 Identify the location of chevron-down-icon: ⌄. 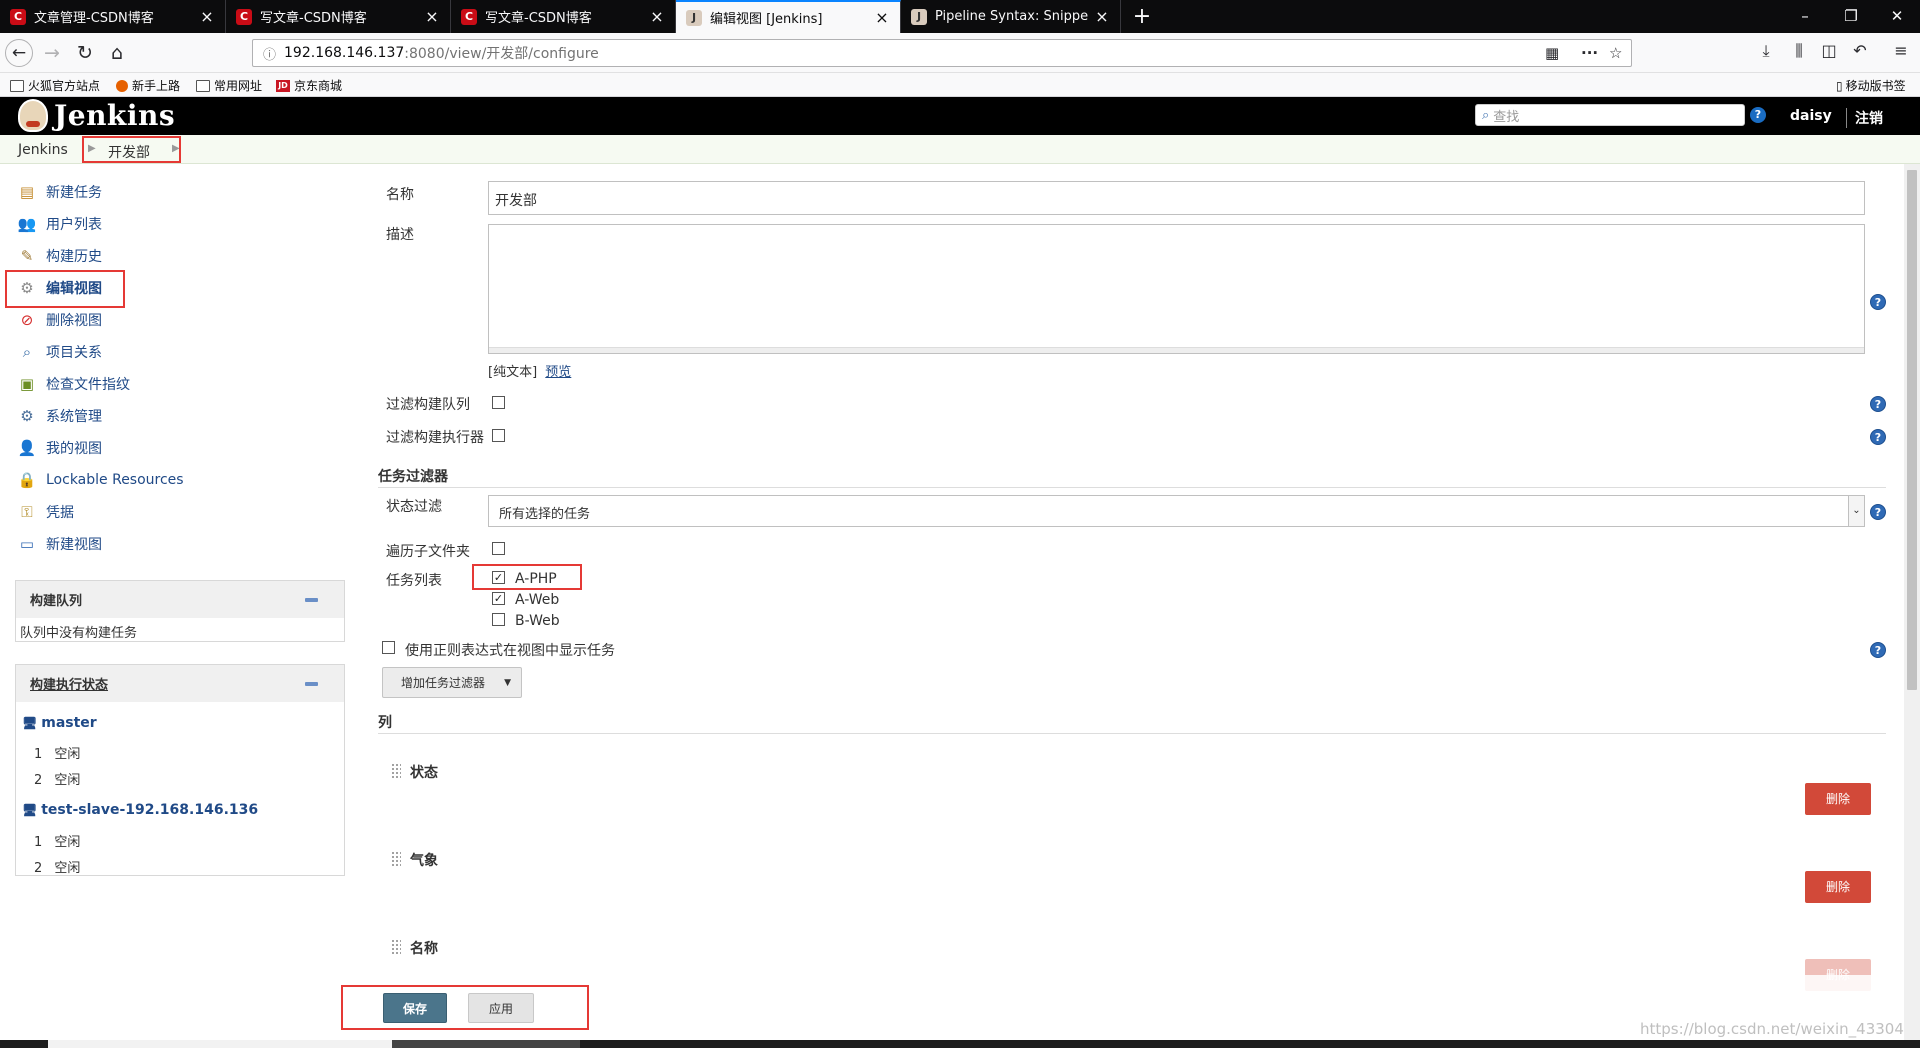
(1856, 511).